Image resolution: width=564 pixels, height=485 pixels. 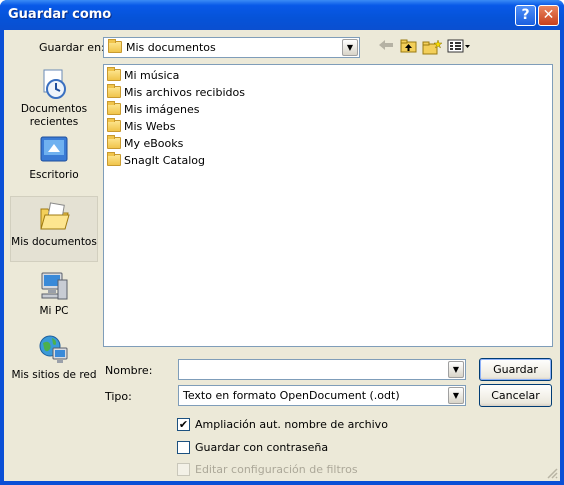 What do you see at coordinates (432, 48) in the screenshot?
I see `new-folder-icon` at bounding box center [432, 48].